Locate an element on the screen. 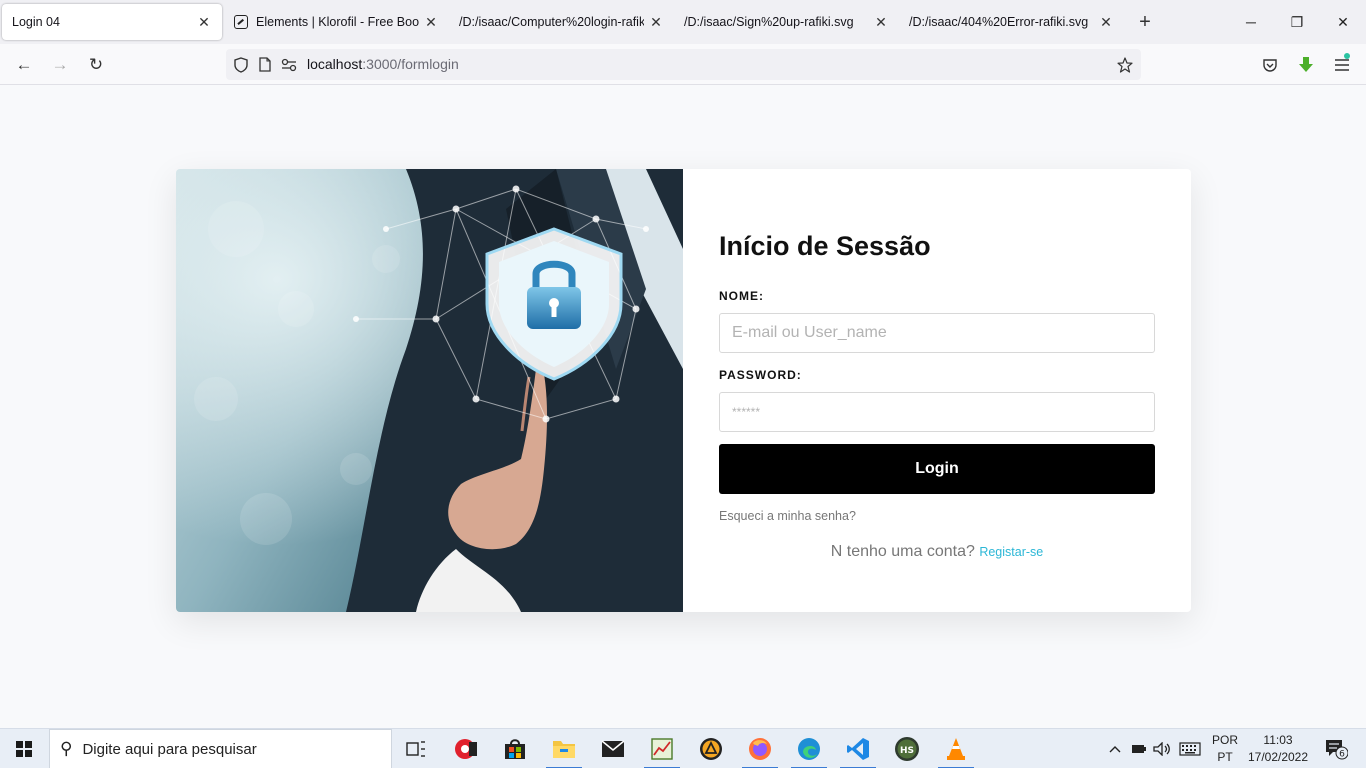  bookmark-star-icon is located at coordinates (1125, 65).